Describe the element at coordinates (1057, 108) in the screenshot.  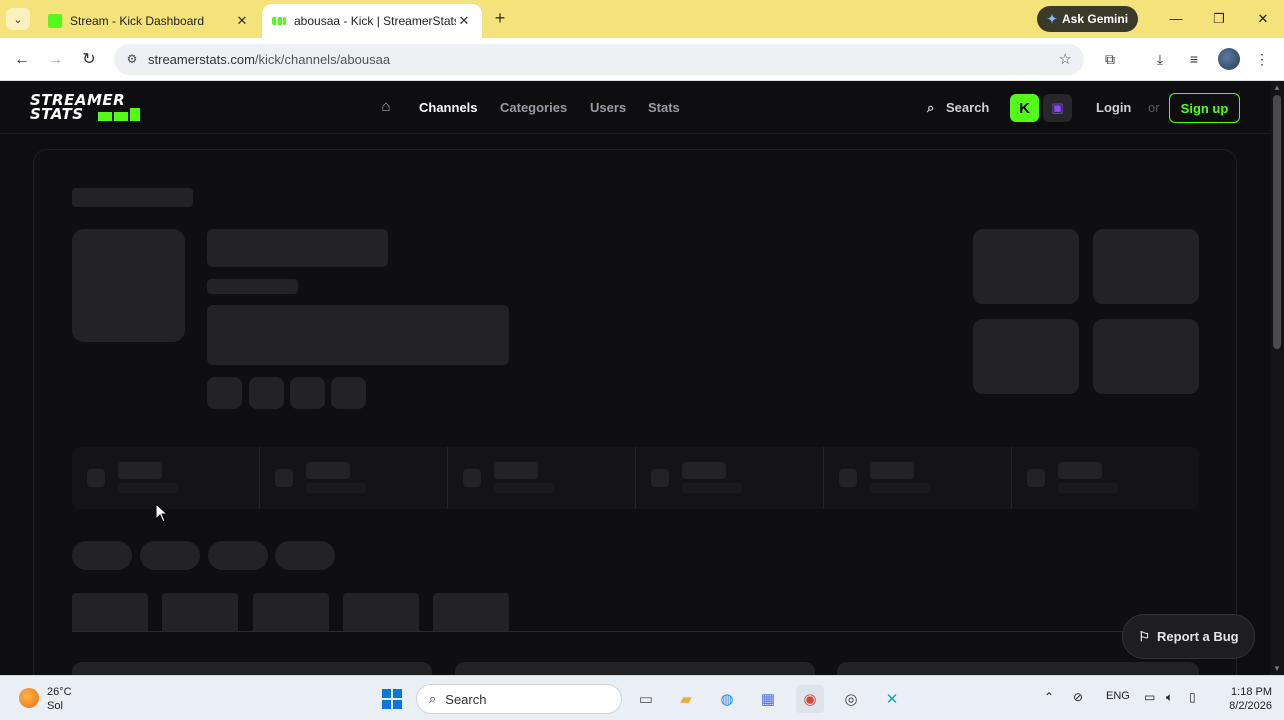
I see `twitch-platform-icon: ▣` at that location.